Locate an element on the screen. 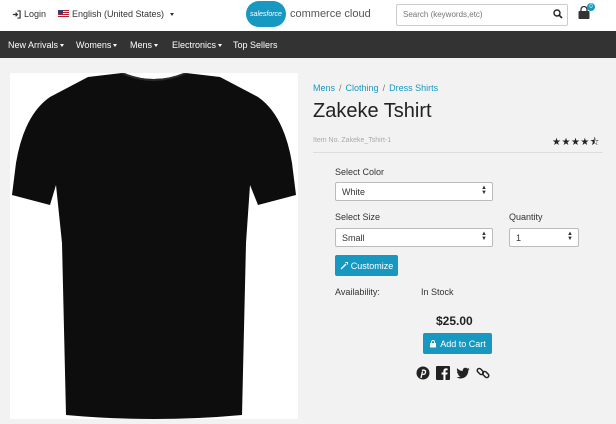  nav-item-new-arrivals: New Arrivals is located at coordinates (36, 45).